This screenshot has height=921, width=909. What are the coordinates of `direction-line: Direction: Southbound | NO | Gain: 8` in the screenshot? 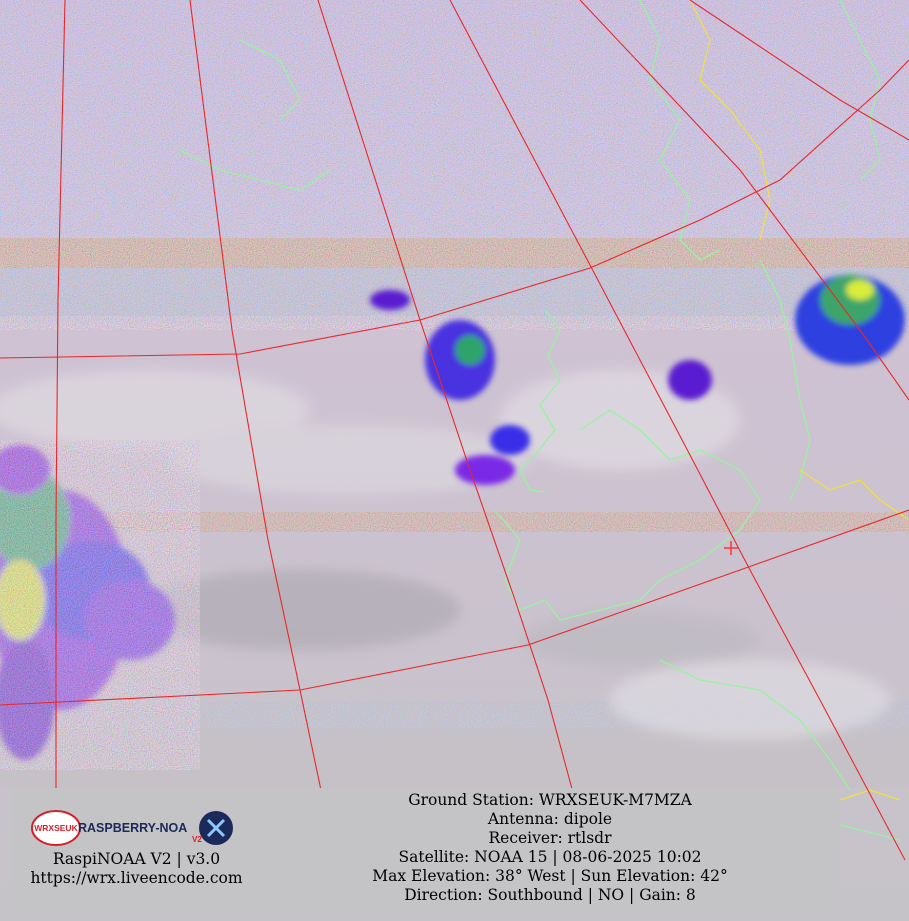 It's located at (550, 895).